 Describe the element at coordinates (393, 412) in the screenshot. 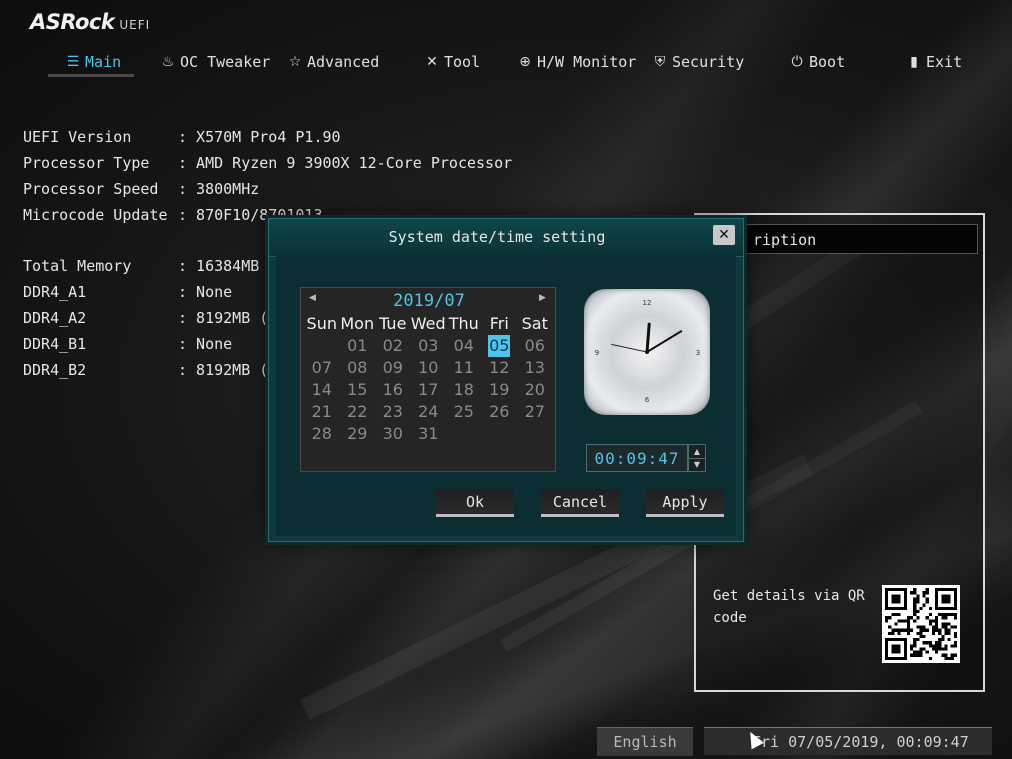

I see `calendar-day: 23` at that location.